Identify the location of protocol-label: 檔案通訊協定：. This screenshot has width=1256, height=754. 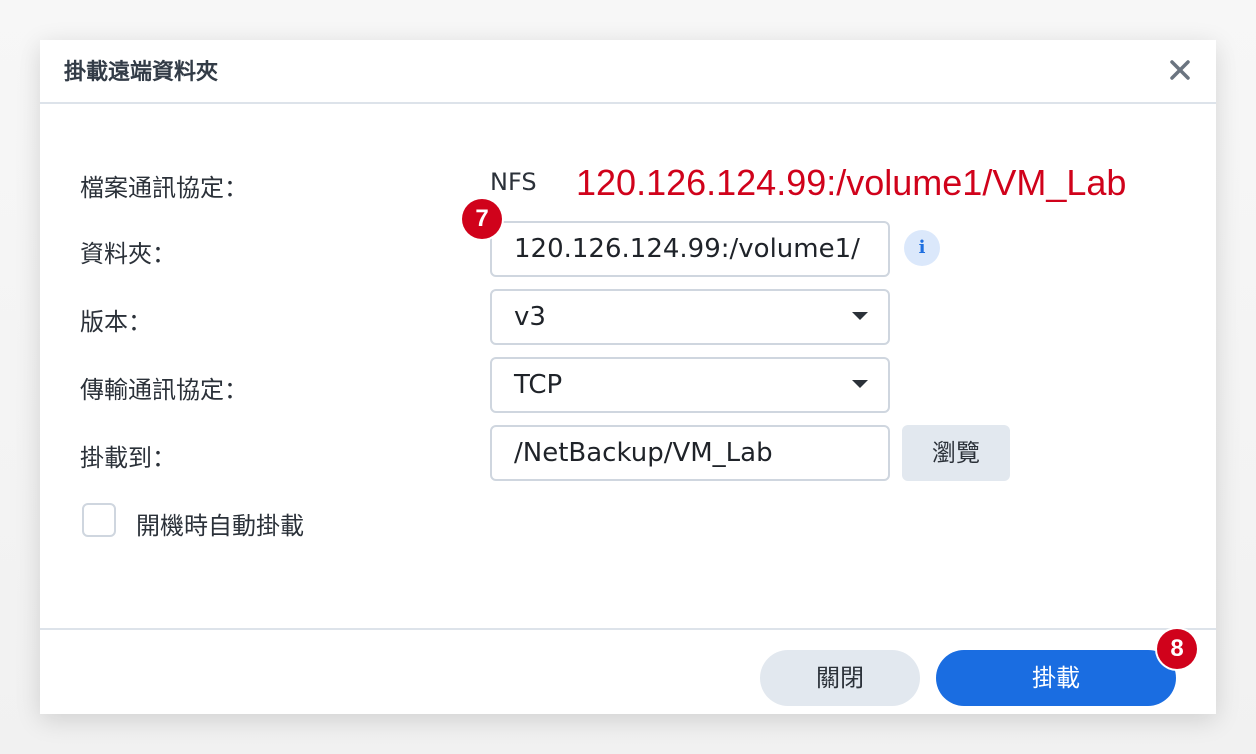
(164, 188).